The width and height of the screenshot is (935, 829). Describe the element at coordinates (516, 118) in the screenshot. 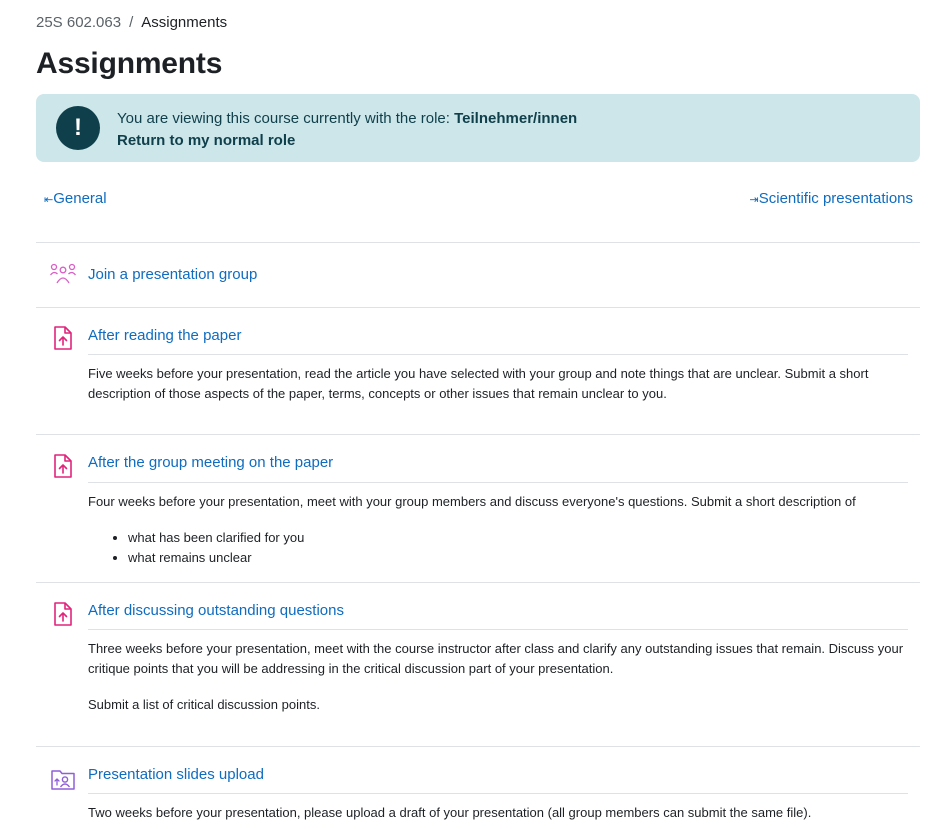

I see `role-alert-role: Teilnehmer/innen` at that location.